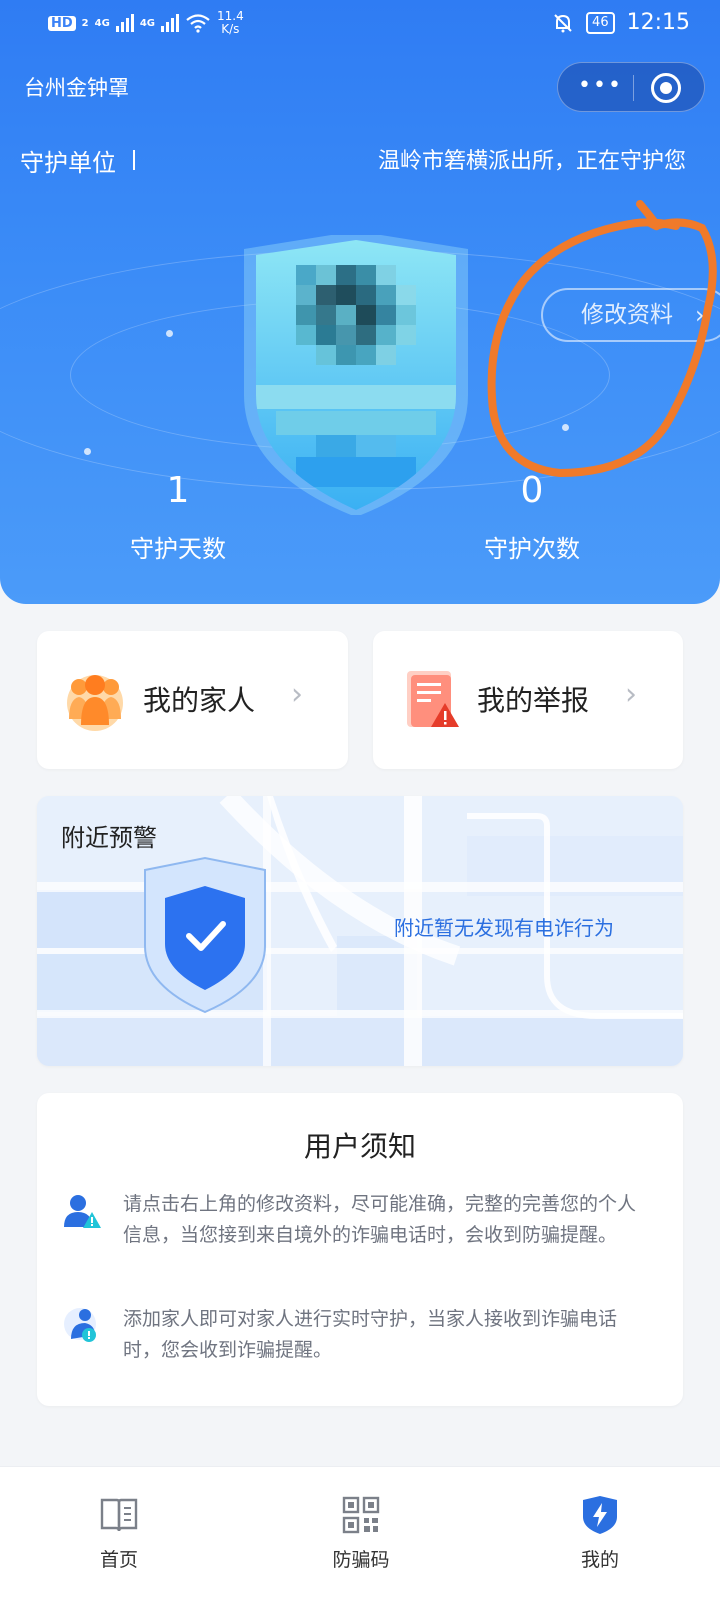 Image resolution: width=720 pixels, height=1600 pixels. I want to click on battery-indicator: 46, so click(600, 22).